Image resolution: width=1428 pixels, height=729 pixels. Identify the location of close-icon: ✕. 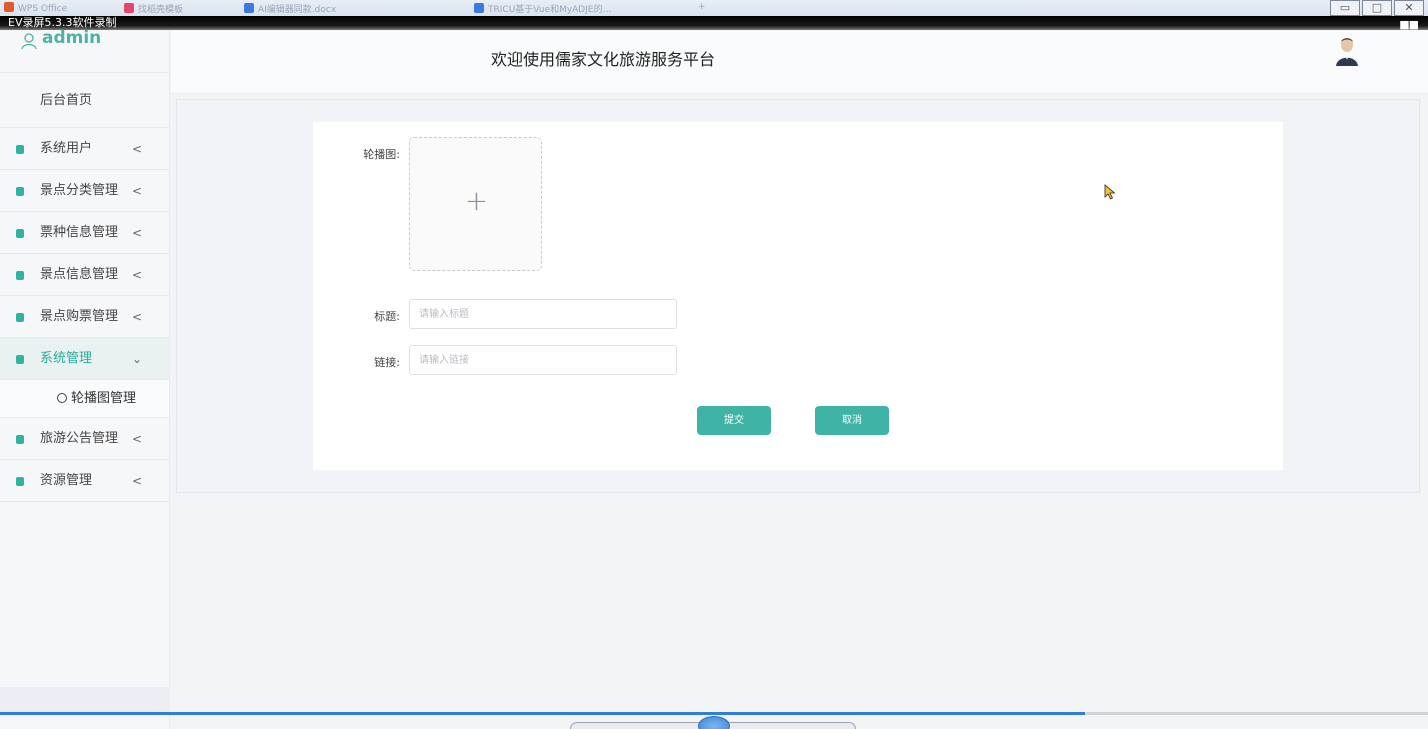
(1409, 8).